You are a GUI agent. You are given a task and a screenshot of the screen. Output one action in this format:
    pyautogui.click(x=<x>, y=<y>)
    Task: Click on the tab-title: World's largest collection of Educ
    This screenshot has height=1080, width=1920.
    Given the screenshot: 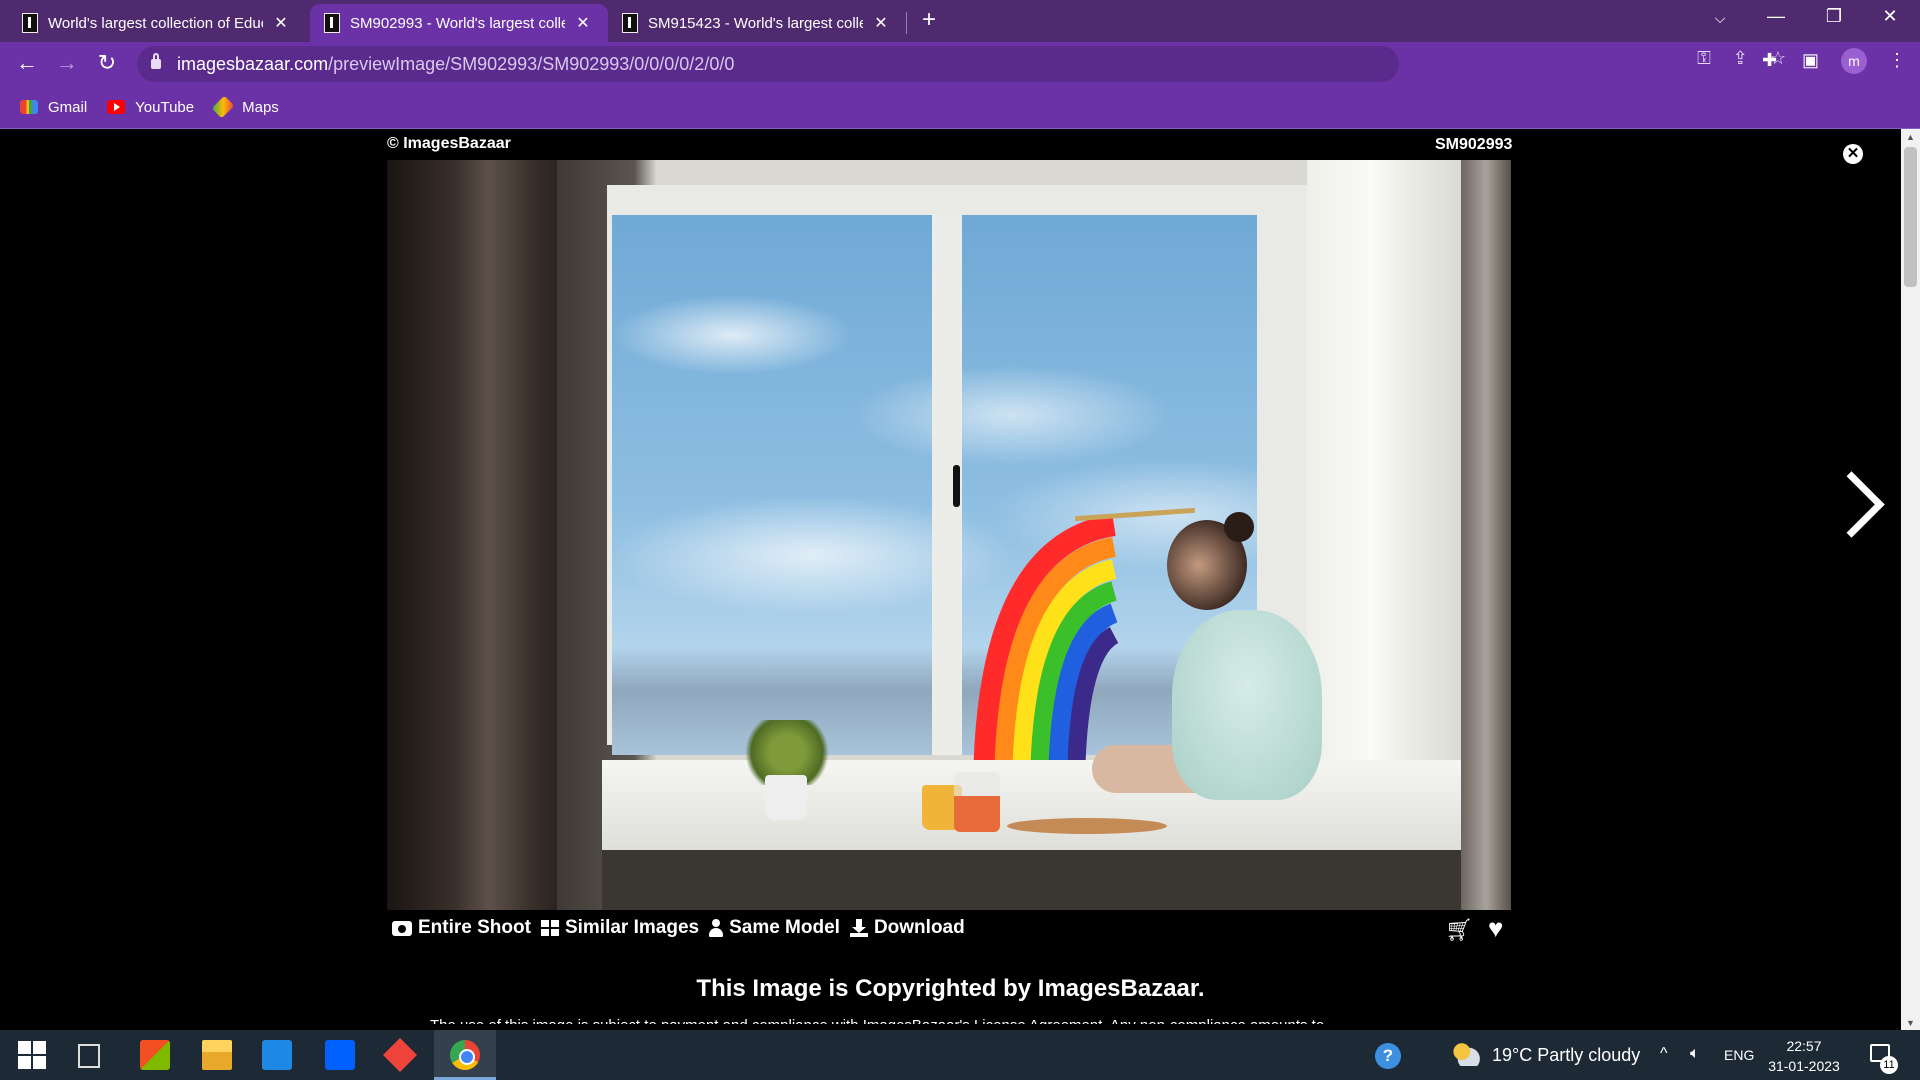 What is the action you would take?
    pyautogui.click(x=155, y=23)
    